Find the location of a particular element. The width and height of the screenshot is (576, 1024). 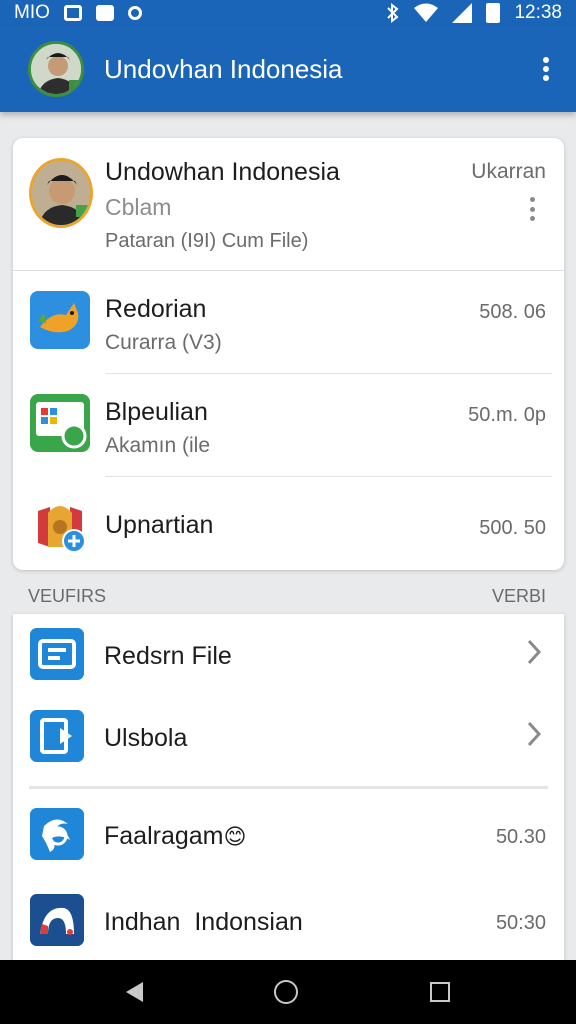

section-header-left: VEUFIRS is located at coordinates (67, 596).